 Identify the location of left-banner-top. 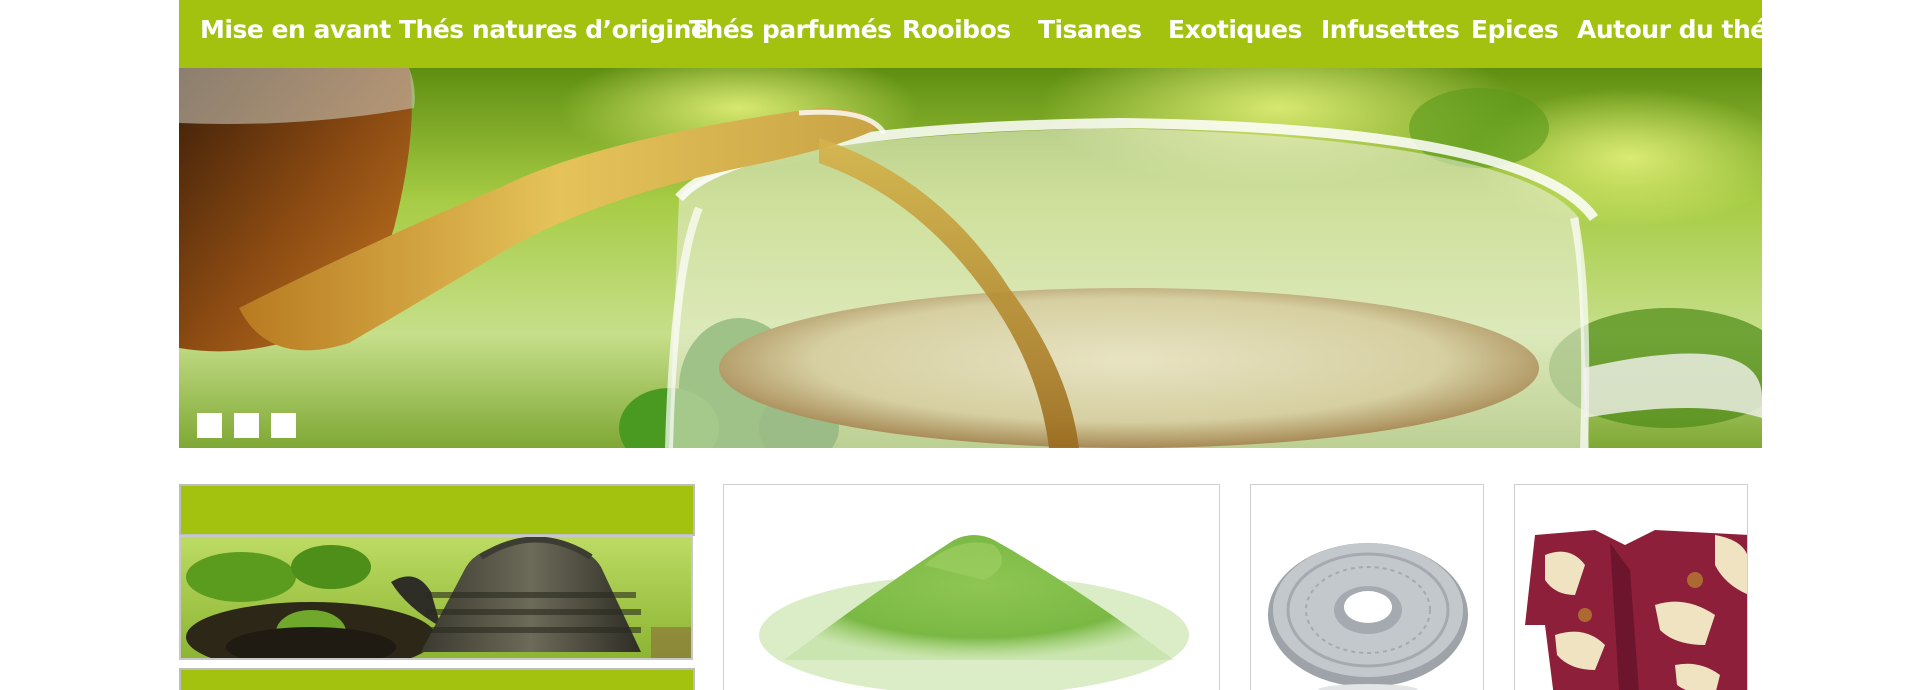
(437, 510).